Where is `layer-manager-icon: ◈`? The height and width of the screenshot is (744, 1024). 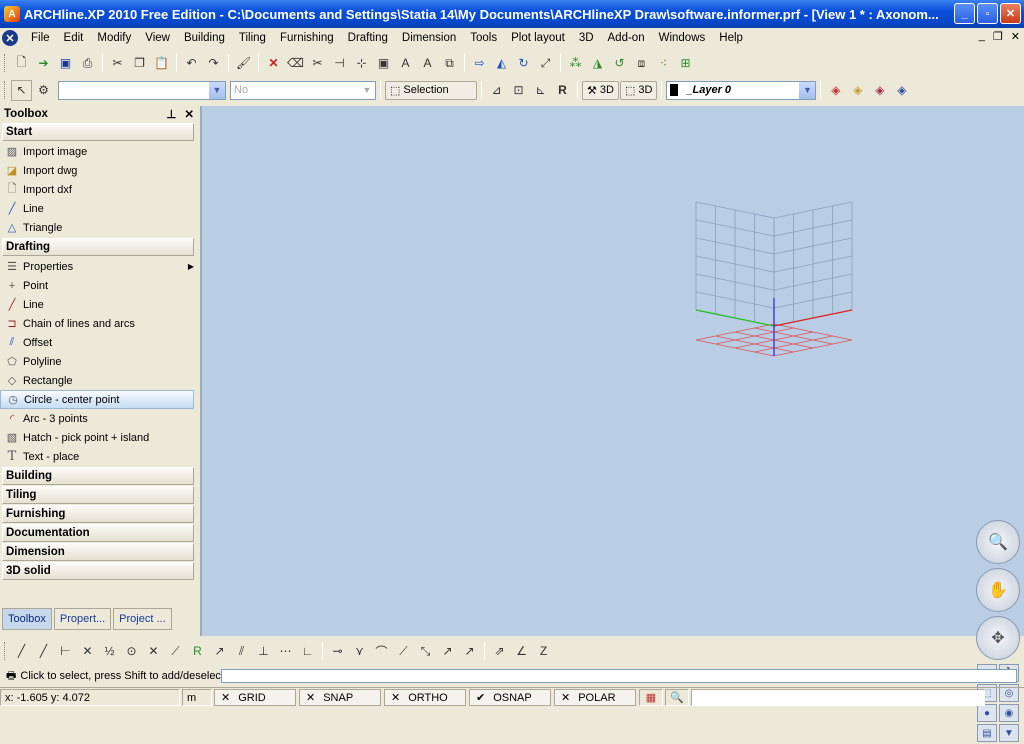 layer-manager-icon: ◈ is located at coordinates (835, 90).